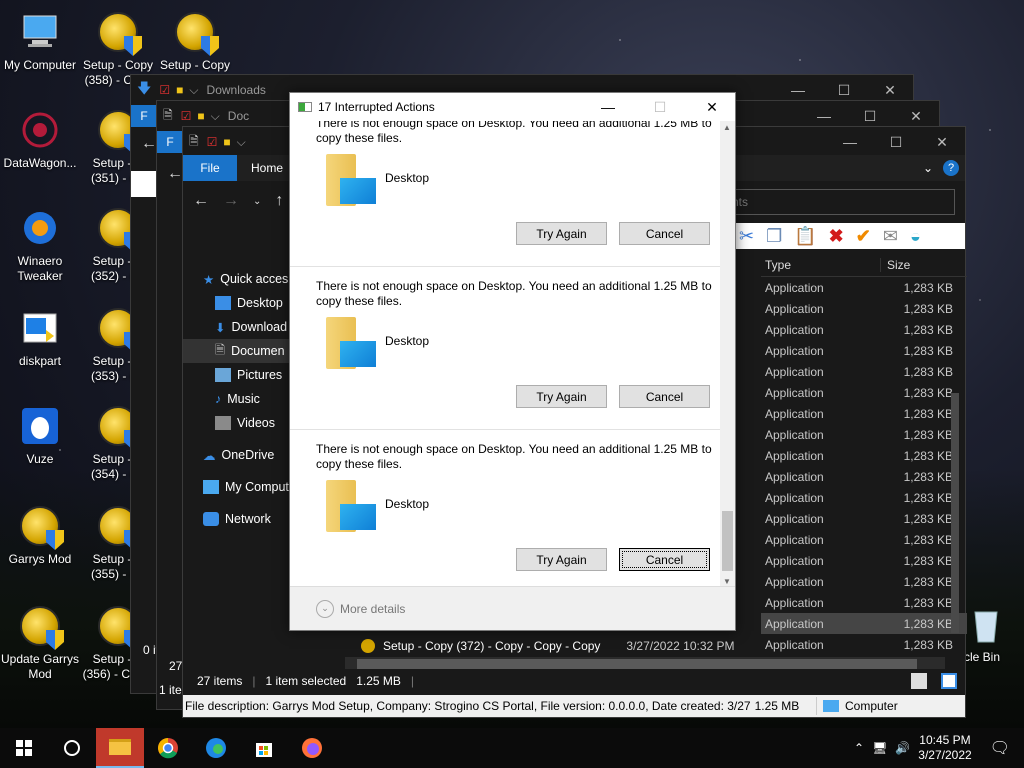 This screenshot has height=768, width=1024. What do you see at coordinates (836, 236) in the screenshot?
I see `delete-icon: ✖` at bounding box center [836, 236].